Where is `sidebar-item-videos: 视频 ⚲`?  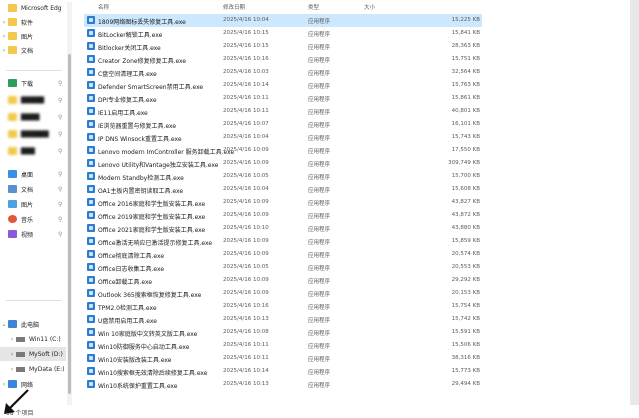
sidebar-item-videos: 视频 ⚲ is located at coordinates (33, 234).